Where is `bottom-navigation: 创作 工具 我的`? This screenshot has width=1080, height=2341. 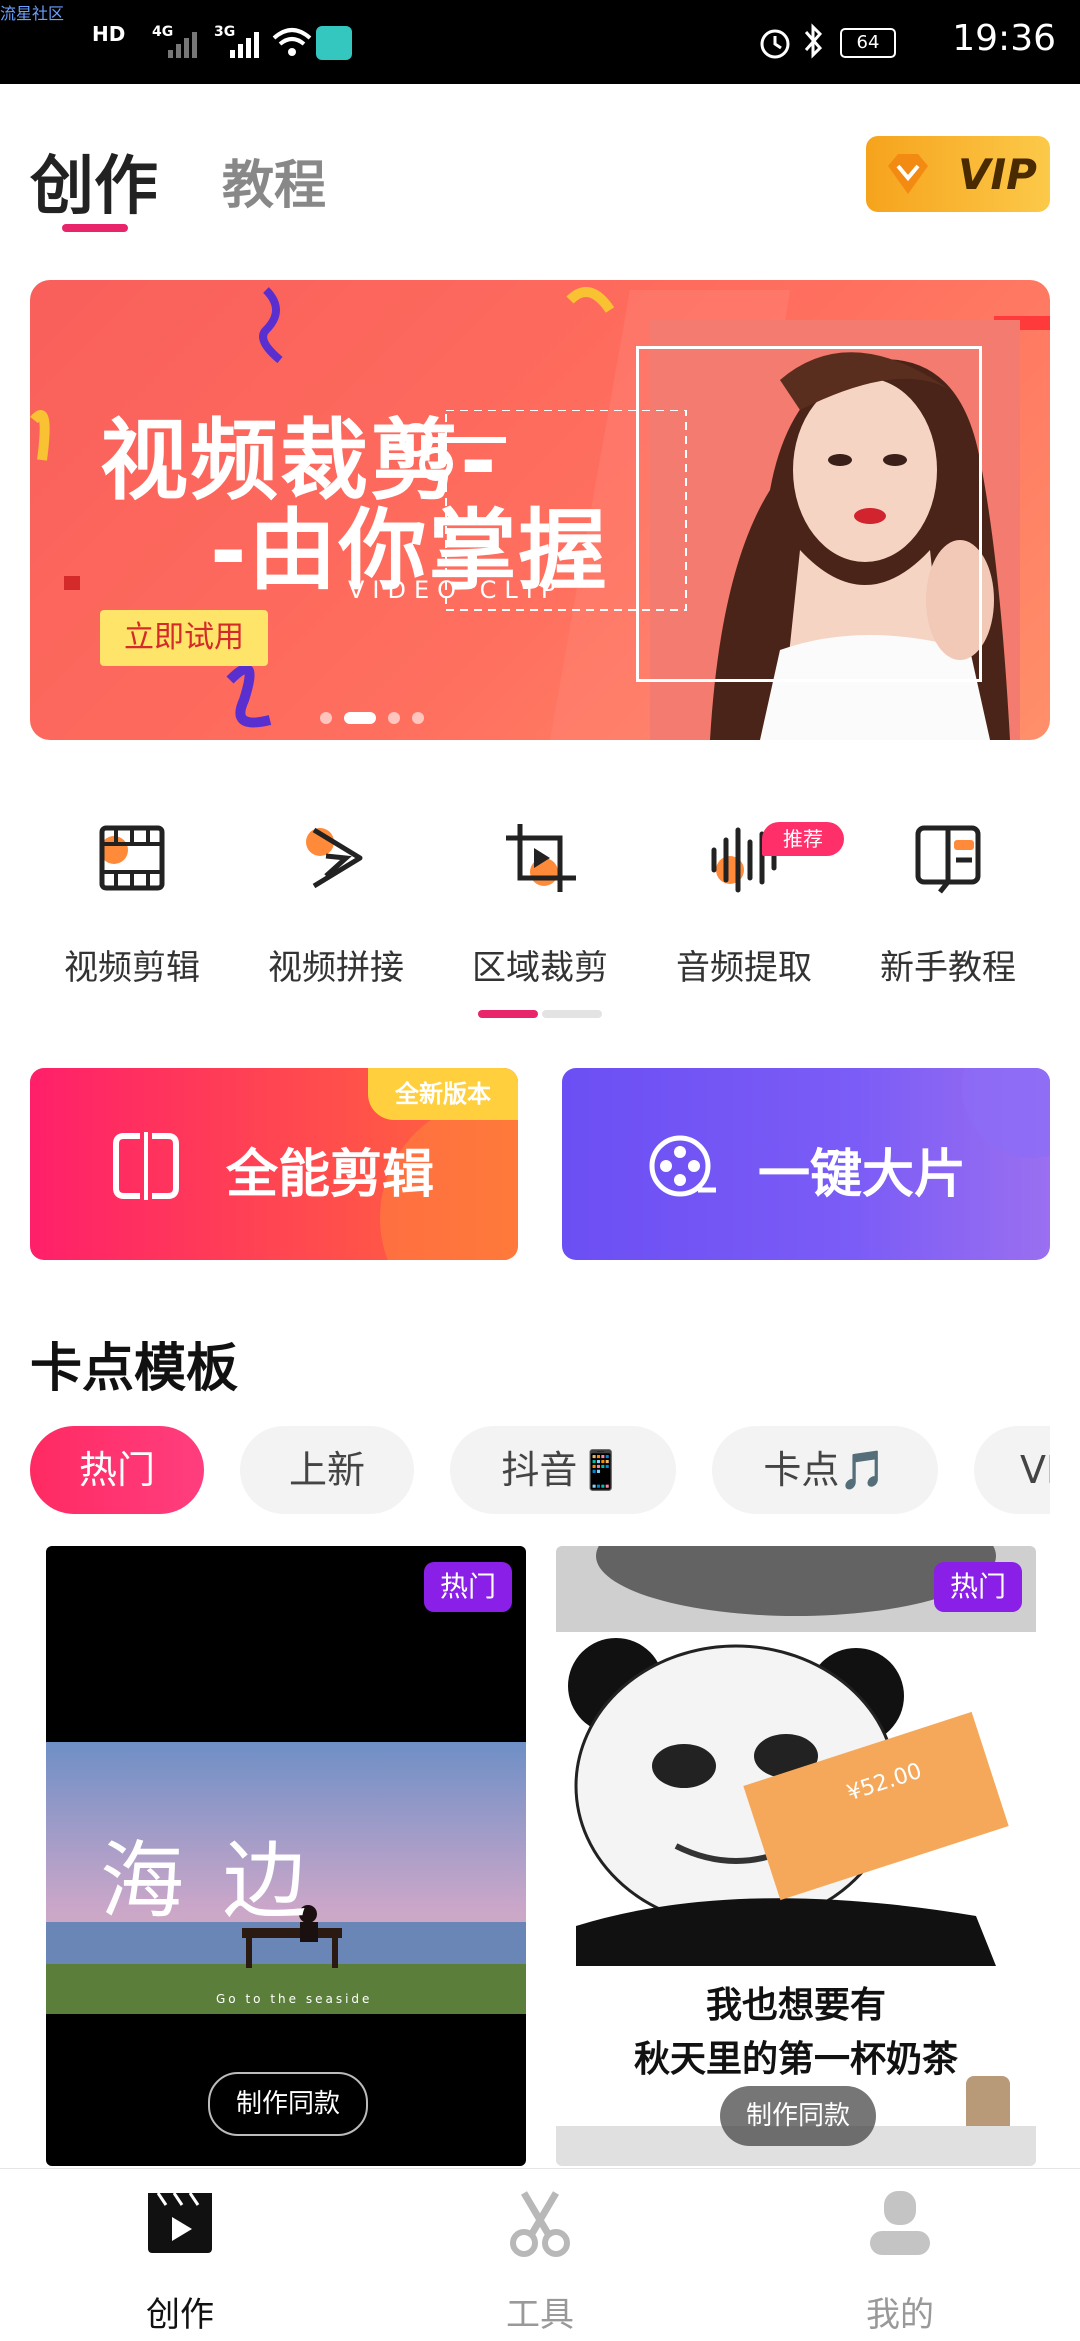
bottom-navigation: 创作 工具 我的 is located at coordinates (540, 2254).